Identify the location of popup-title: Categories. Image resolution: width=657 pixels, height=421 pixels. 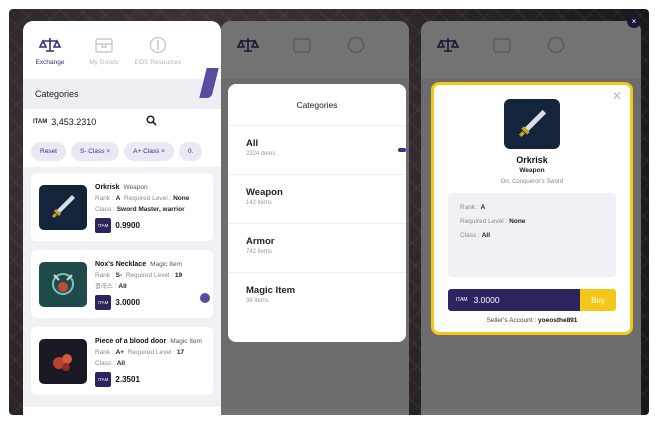
(317, 105).